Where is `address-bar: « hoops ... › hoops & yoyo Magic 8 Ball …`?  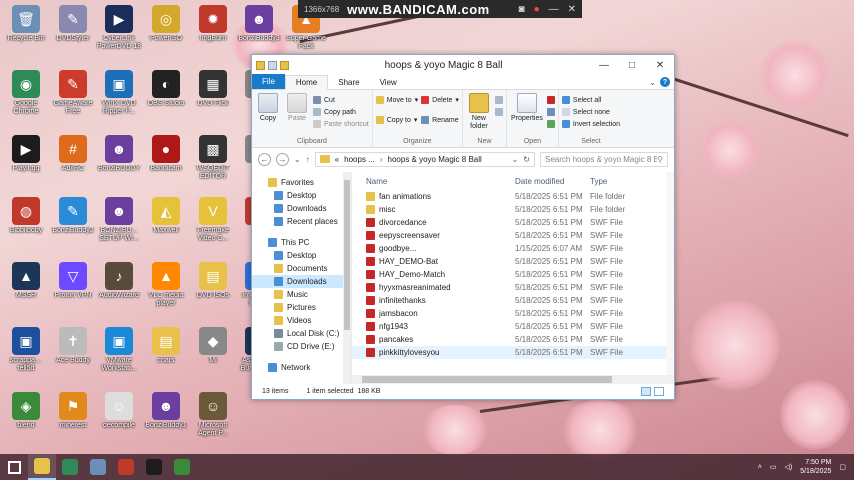
address-bar: « hoops ... › hoops & yoyo Magic 8 Ball … is located at coordinates (424, 159).